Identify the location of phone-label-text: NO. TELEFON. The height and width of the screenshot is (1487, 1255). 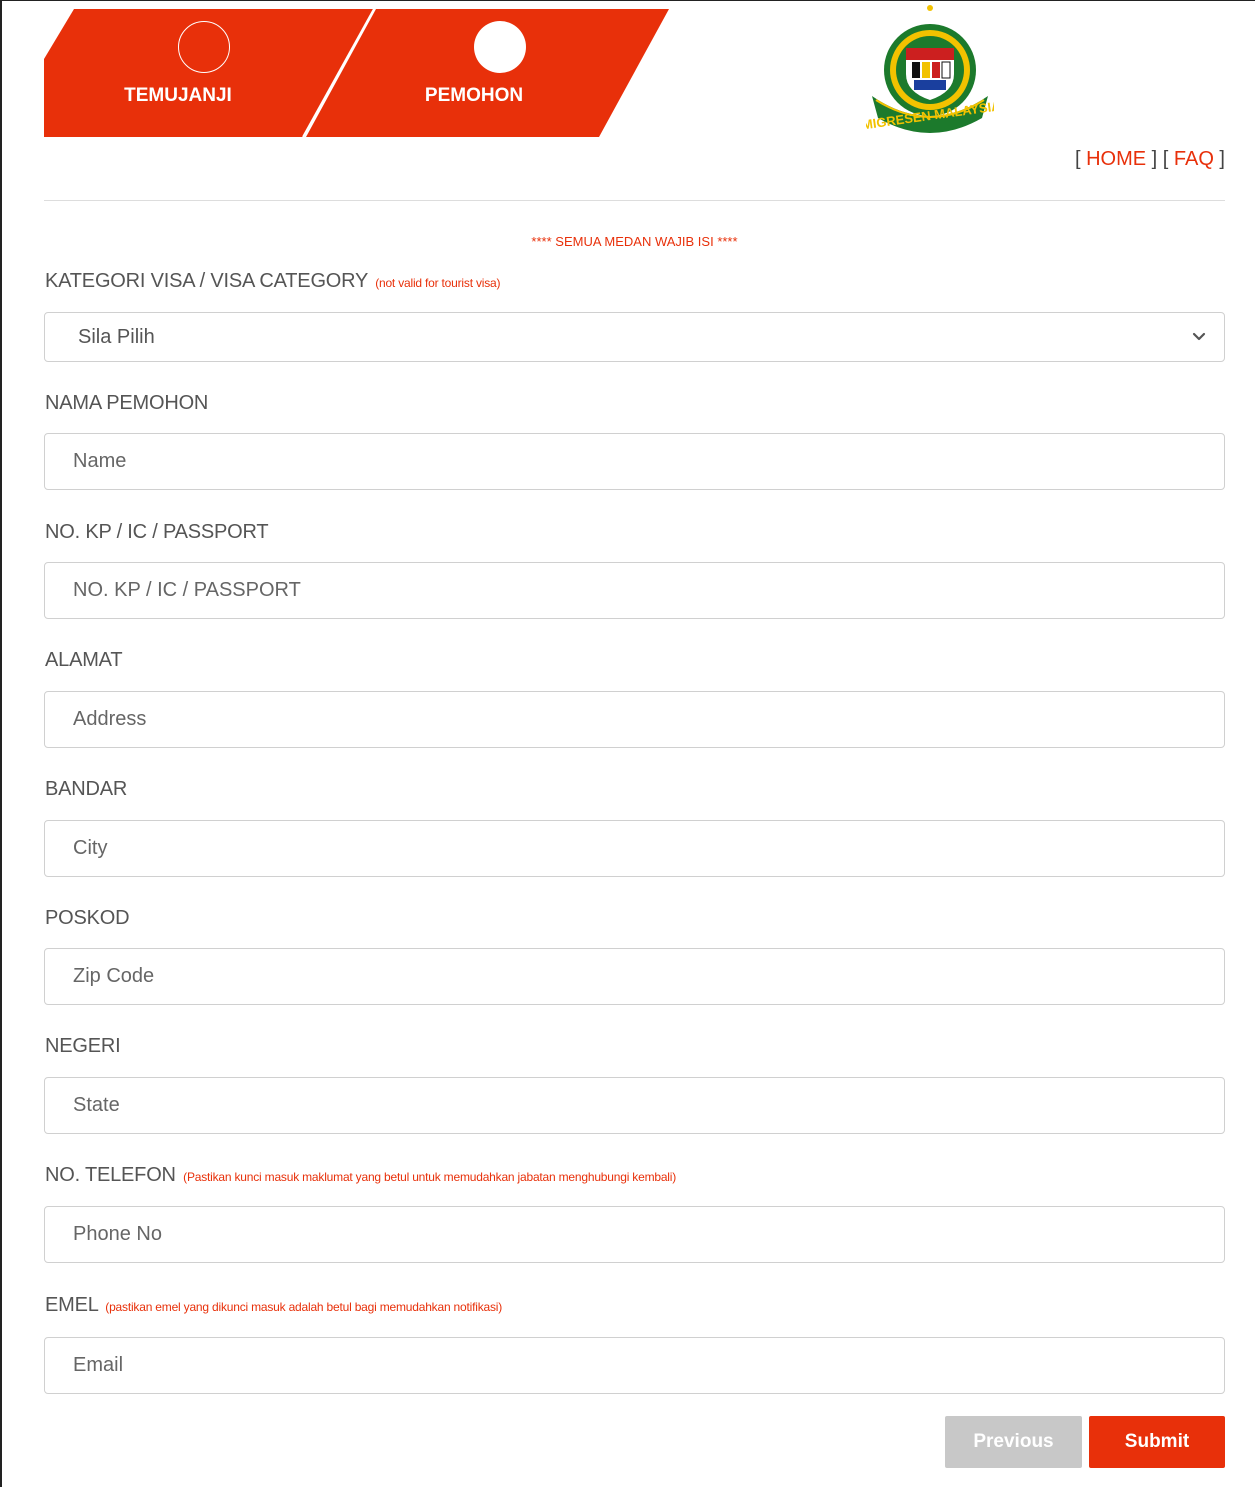
(110, 1175).